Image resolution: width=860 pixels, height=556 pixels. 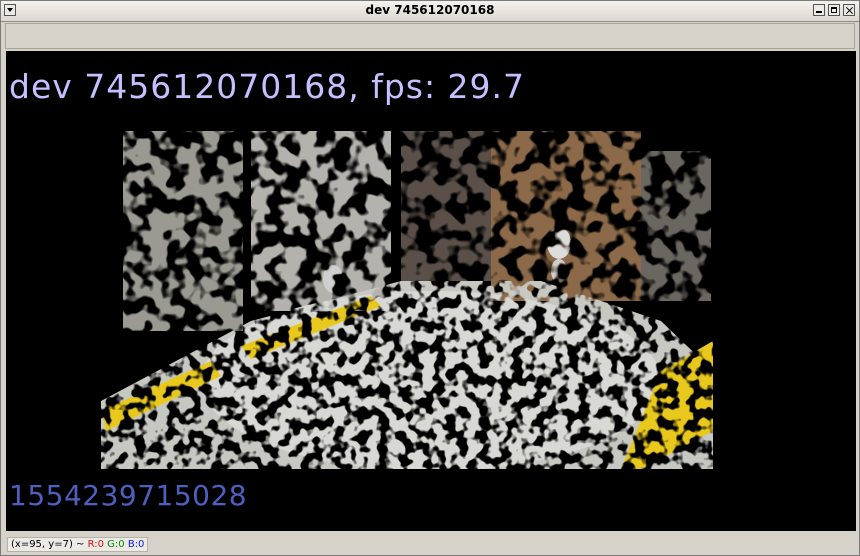 I want to click on fps-overlay-text: dev 745612070168, fps: 29.7, so click(x=267, y=86).